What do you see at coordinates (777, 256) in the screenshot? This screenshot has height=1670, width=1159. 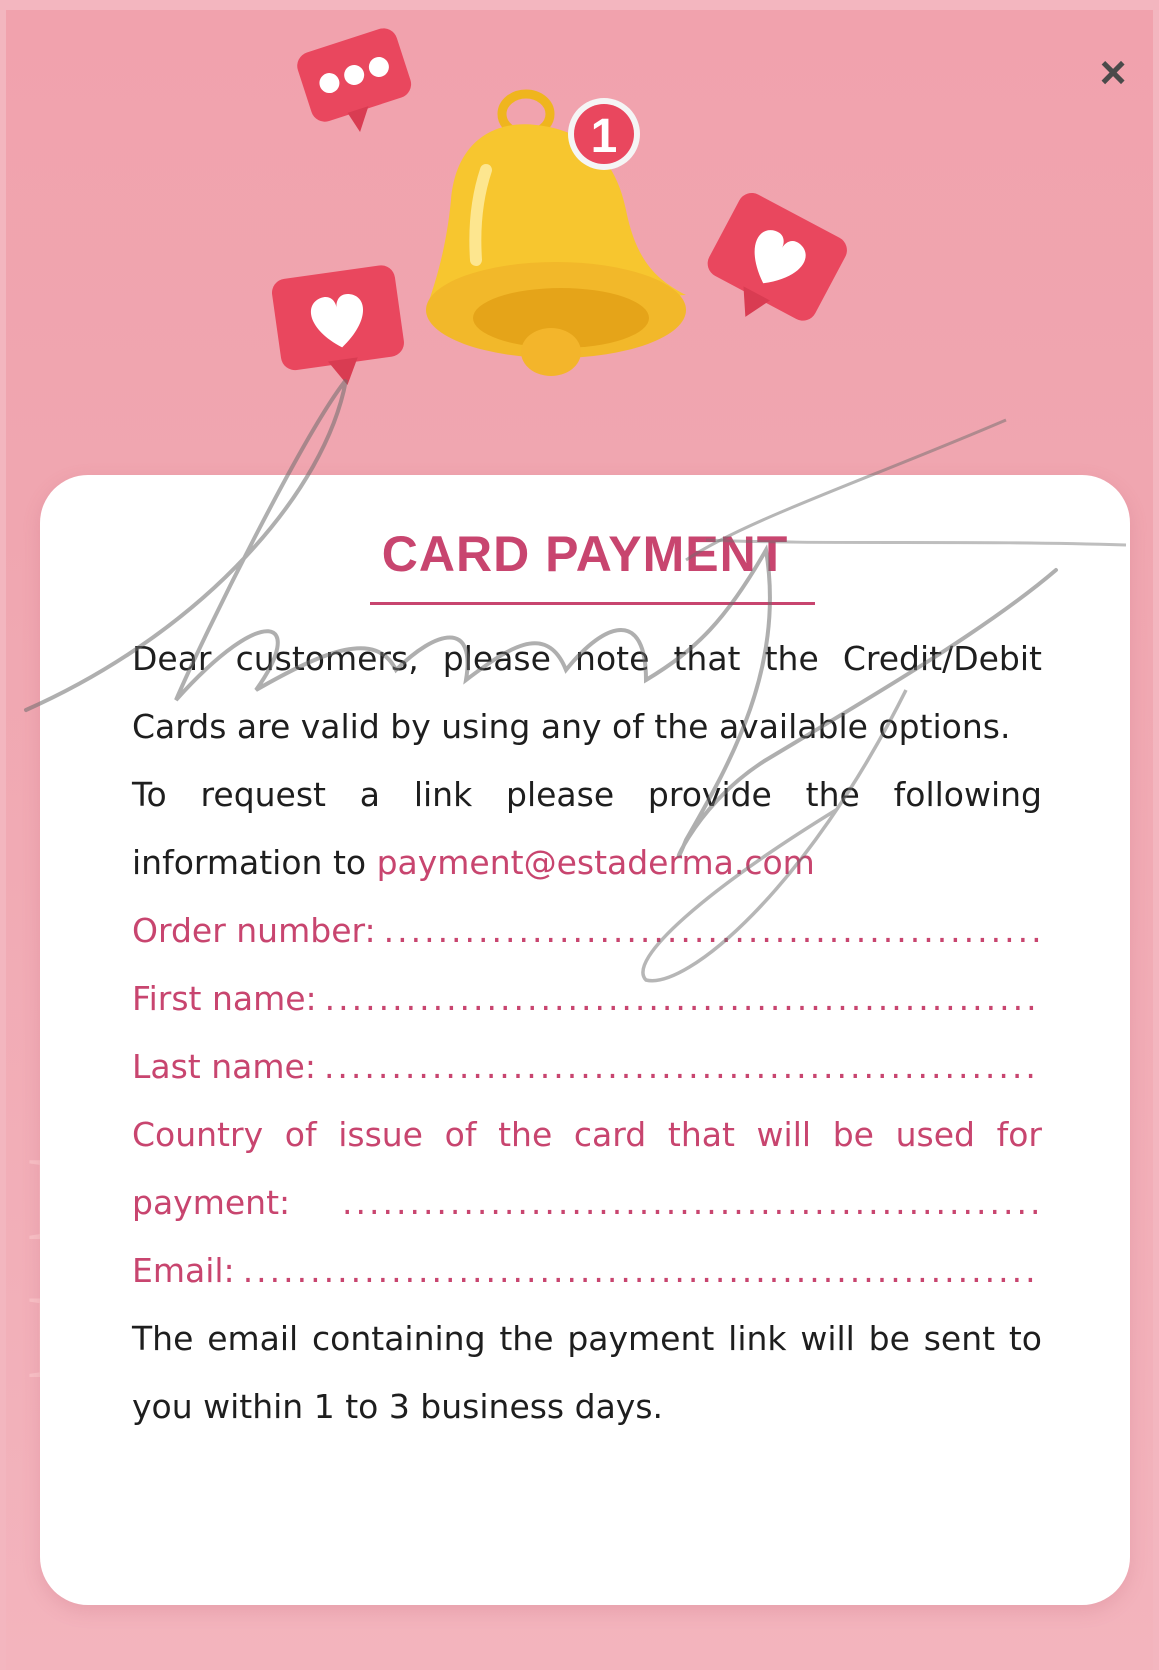 I see `heart-bubble-icon-right` at bounding box center [777, 256].